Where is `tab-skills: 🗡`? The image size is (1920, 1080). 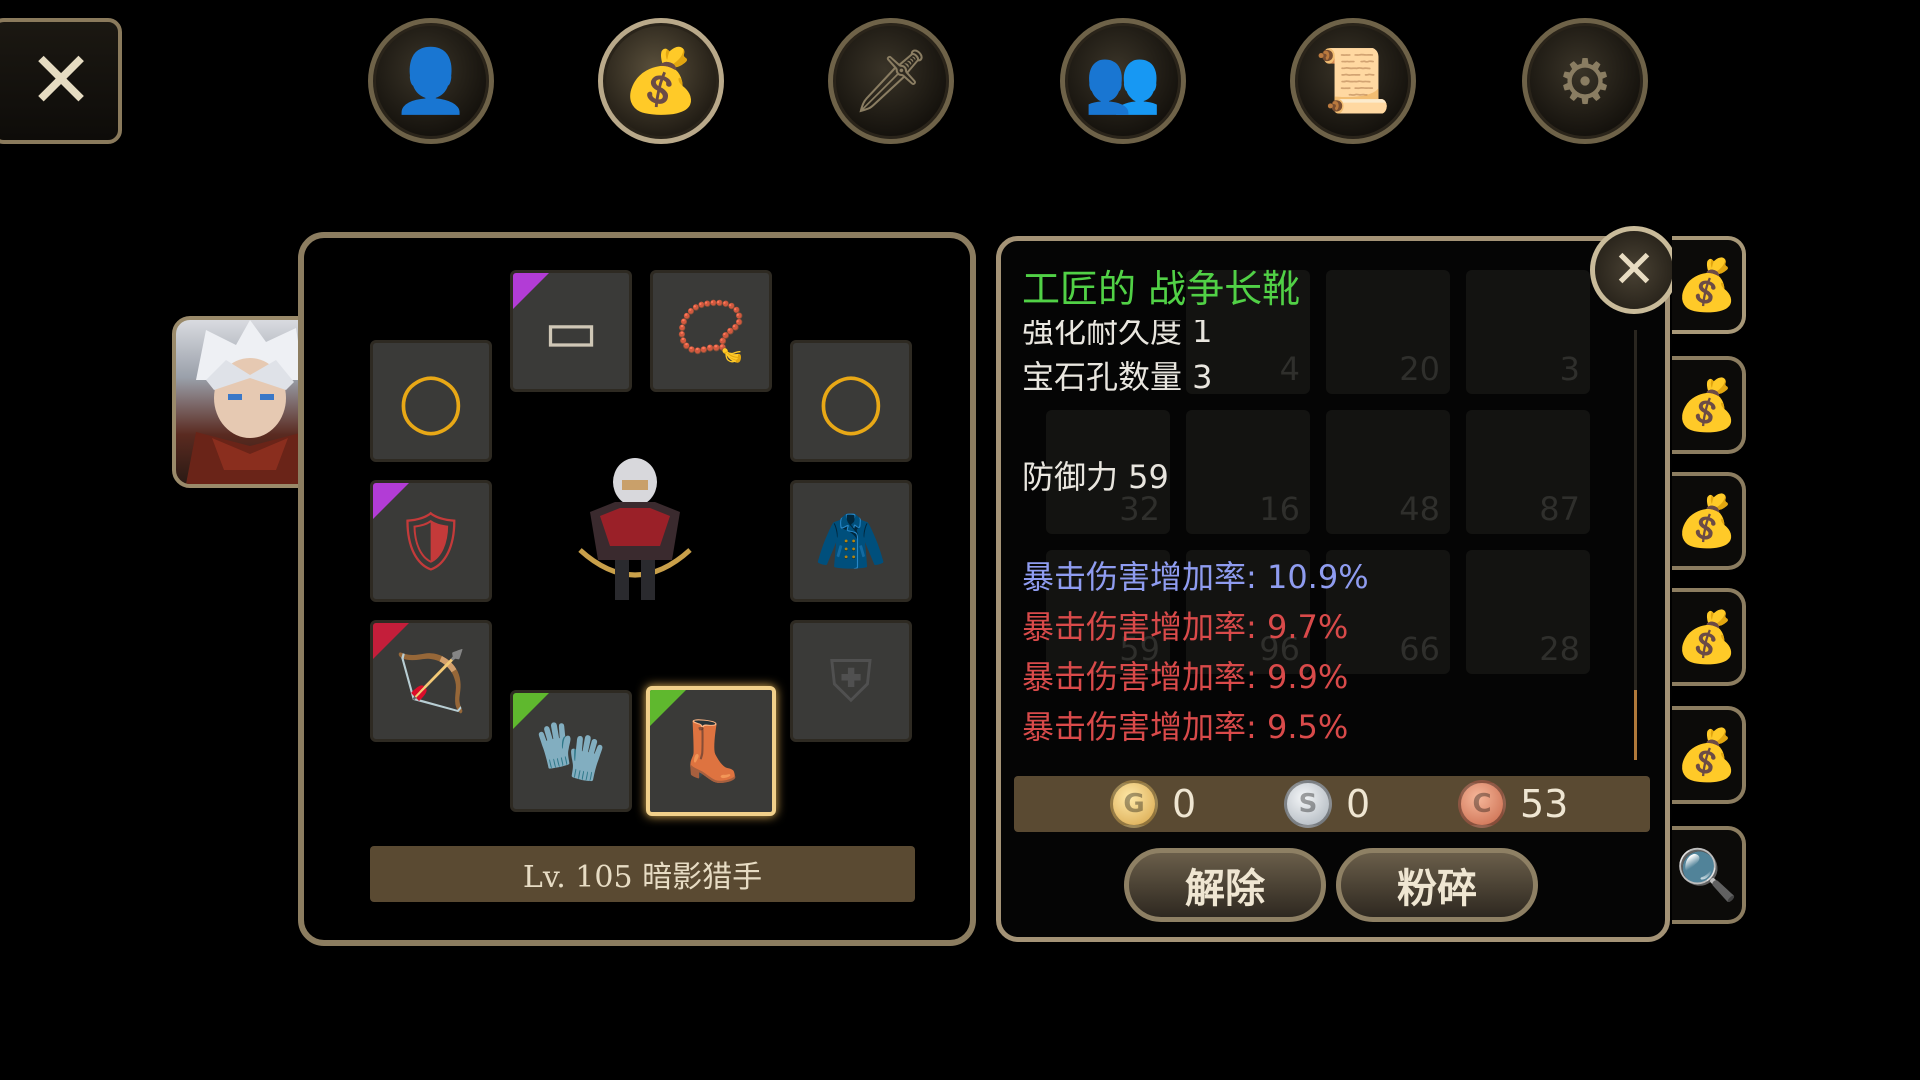 tab-skills: 🗡 is located at coordinates (891, 81).